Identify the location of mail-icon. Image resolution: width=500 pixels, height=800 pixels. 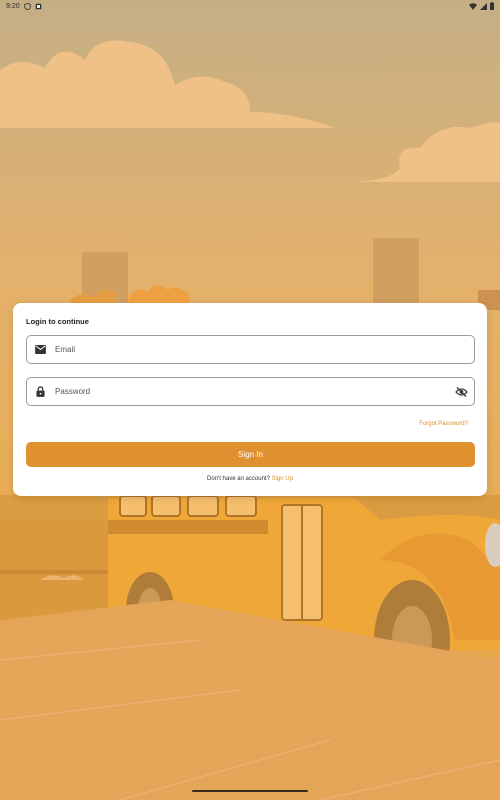
(40, 350).